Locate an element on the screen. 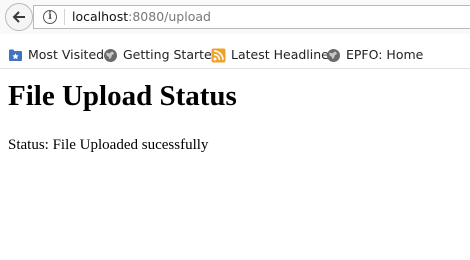  url-path: :8080/upload is located at coordinates (169, 16).